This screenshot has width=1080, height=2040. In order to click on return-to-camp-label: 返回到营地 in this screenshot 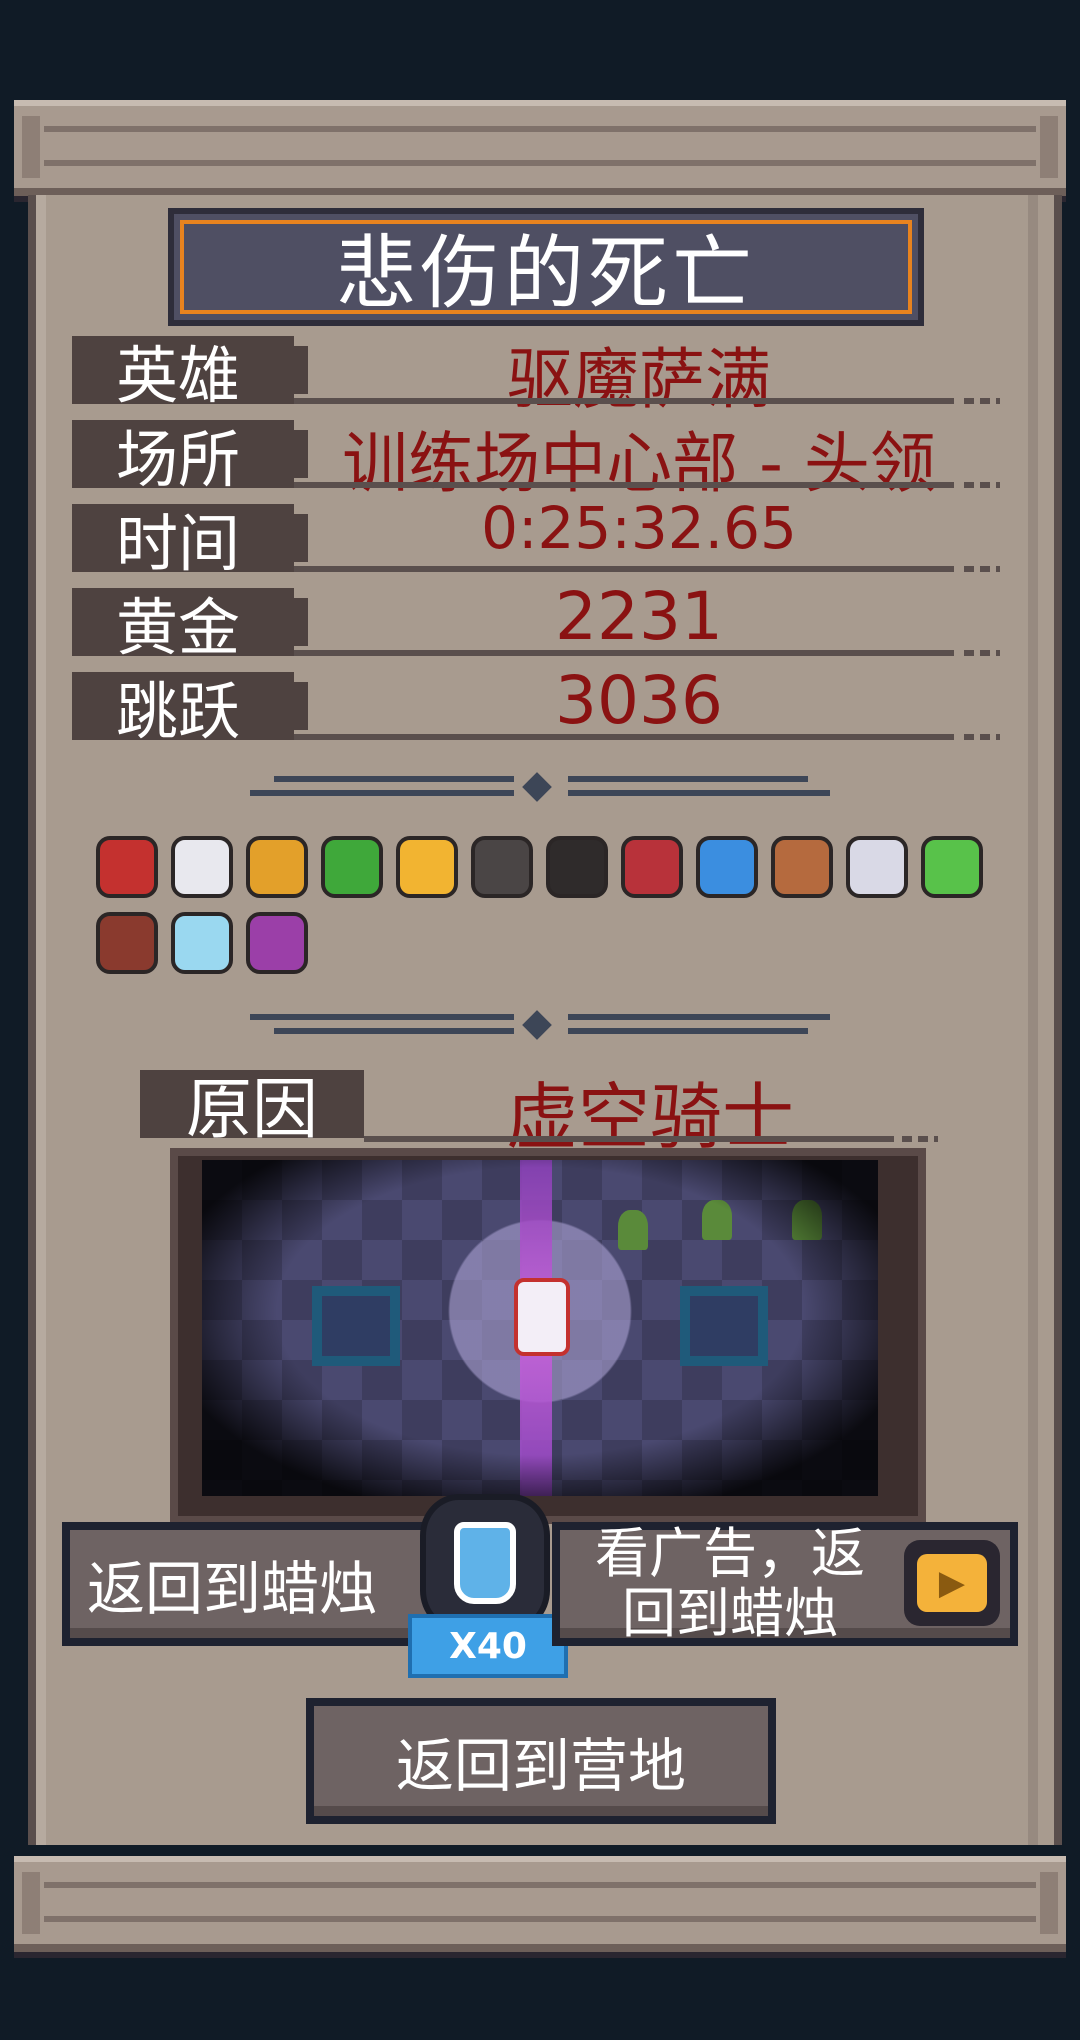, I will do `click(540, 1766)`.